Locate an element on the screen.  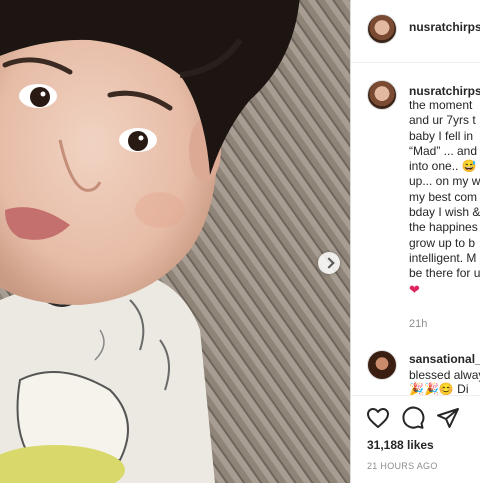
caption-line: baby I fell in is located at coordinates (441, 135).